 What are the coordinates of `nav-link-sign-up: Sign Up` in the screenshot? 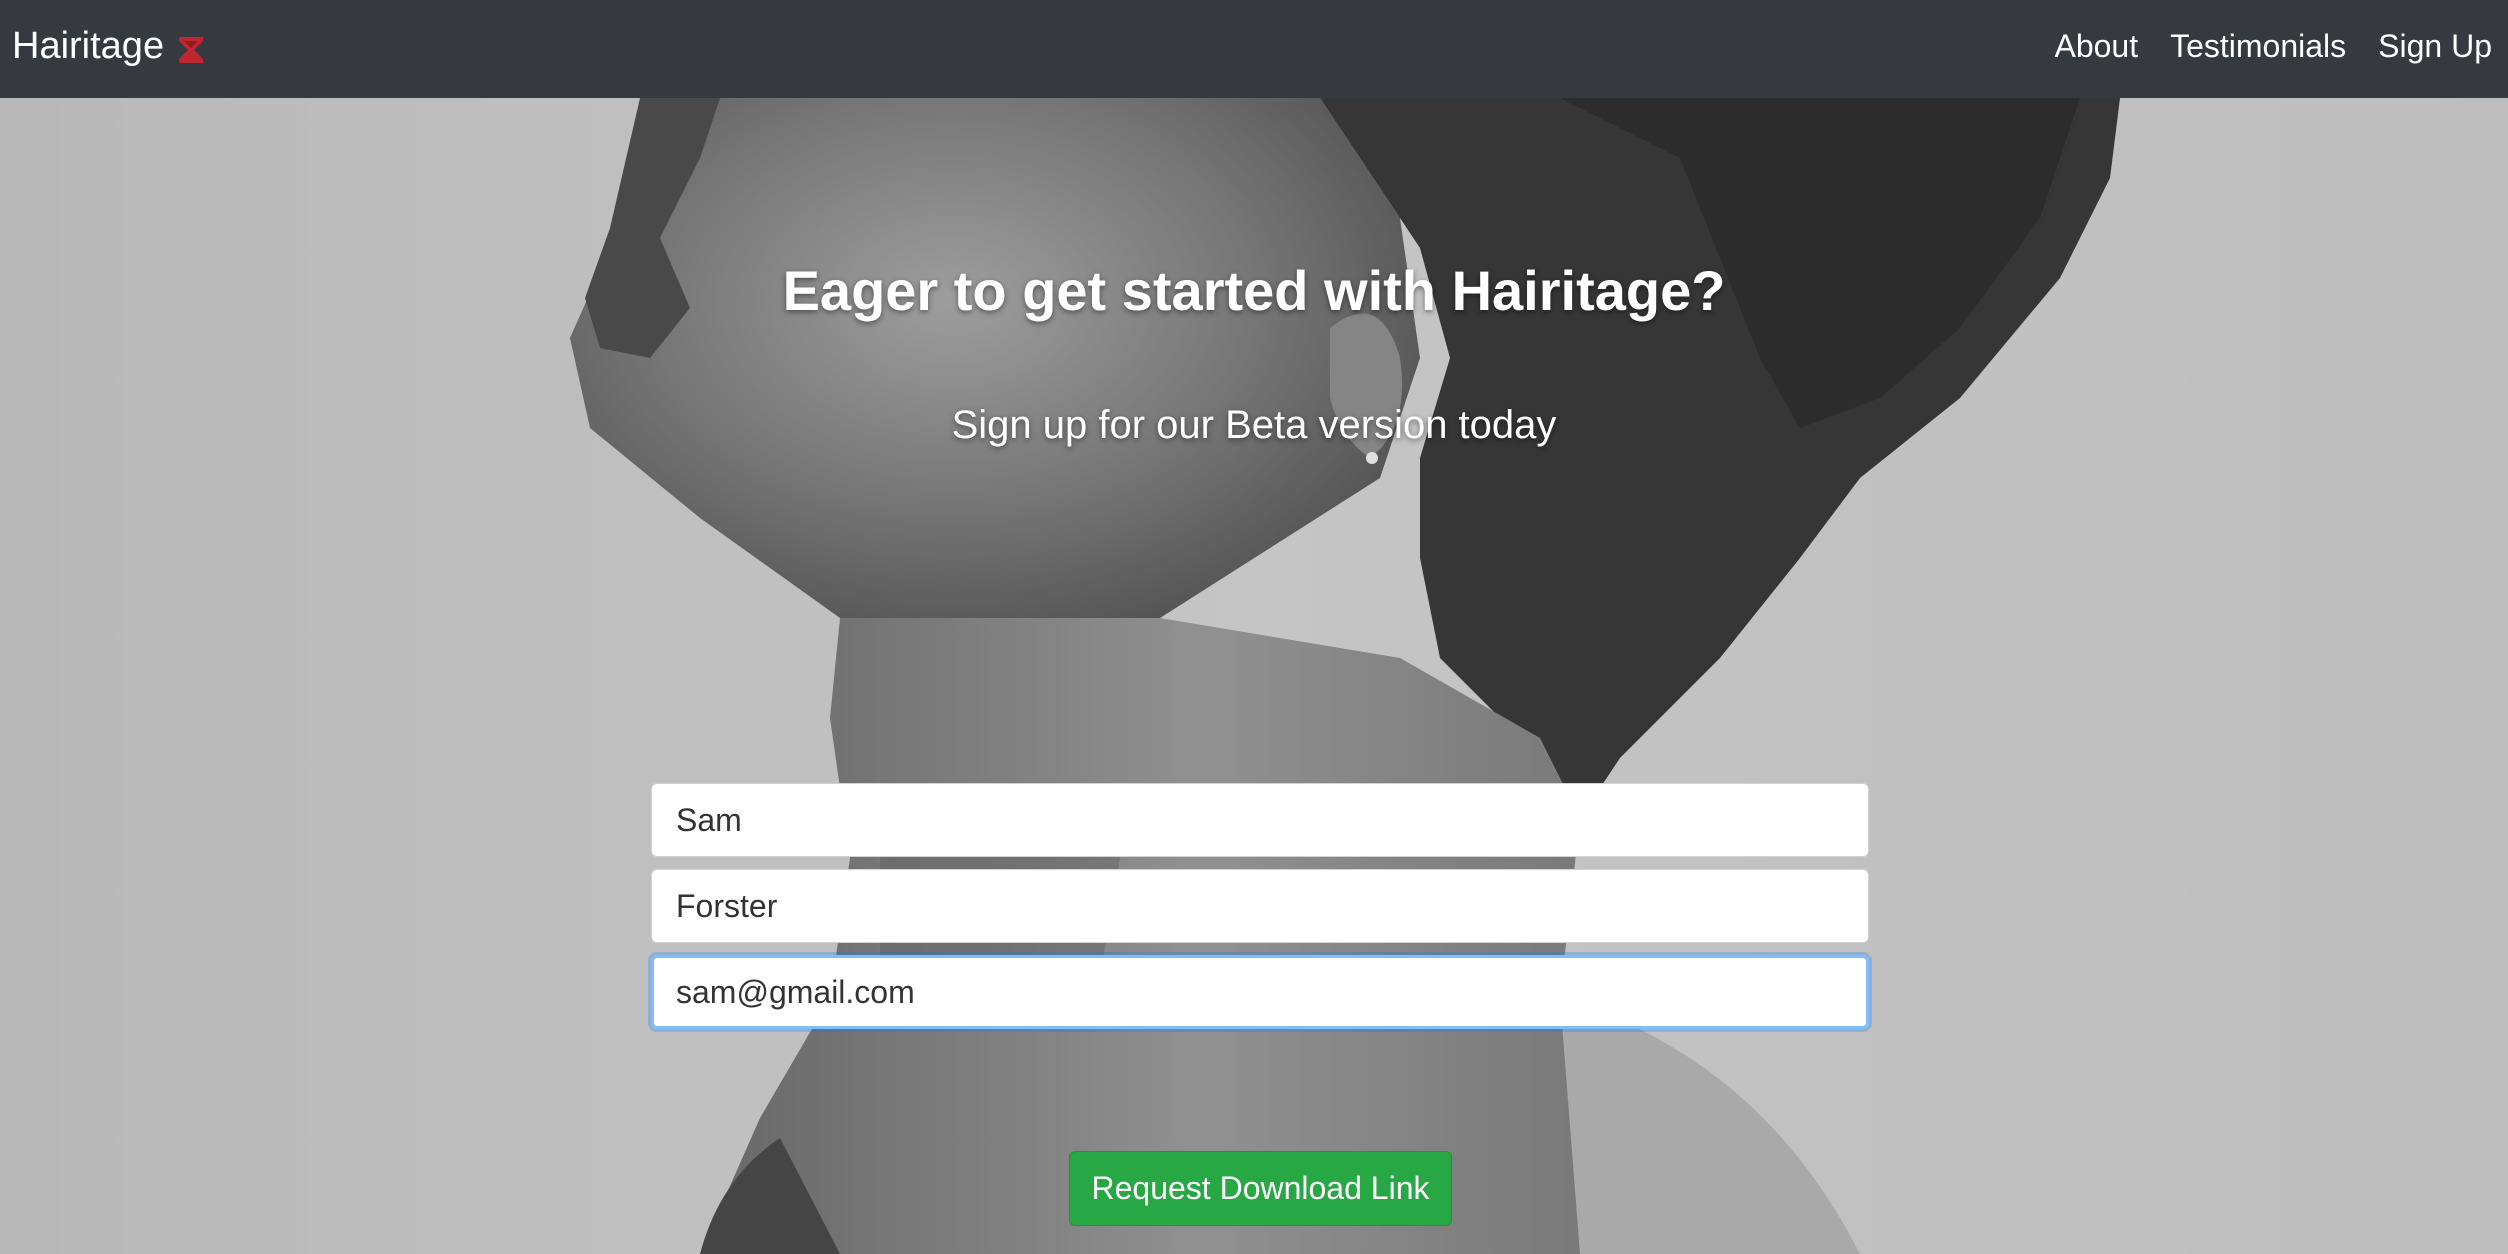 It's located at (2435, 46).